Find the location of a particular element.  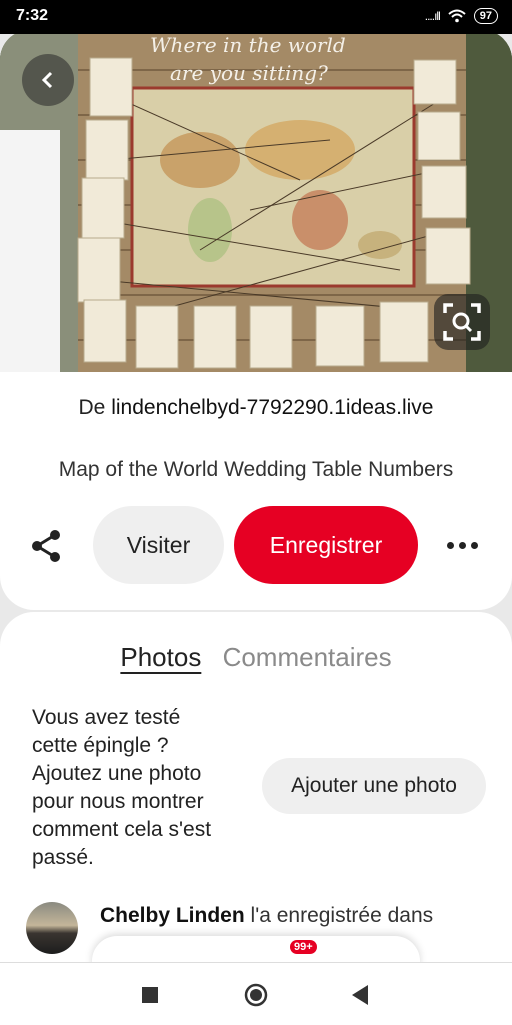

save-button: Enregistrer is located at coordinates (326, 545).